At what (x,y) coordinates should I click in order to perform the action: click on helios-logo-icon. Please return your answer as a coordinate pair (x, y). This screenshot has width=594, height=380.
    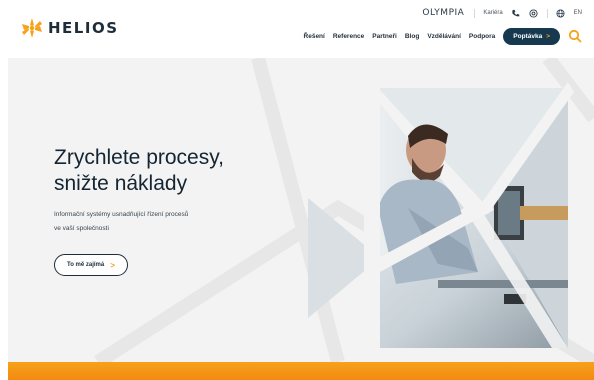
    Looking at the image, I should click on (32, 28).